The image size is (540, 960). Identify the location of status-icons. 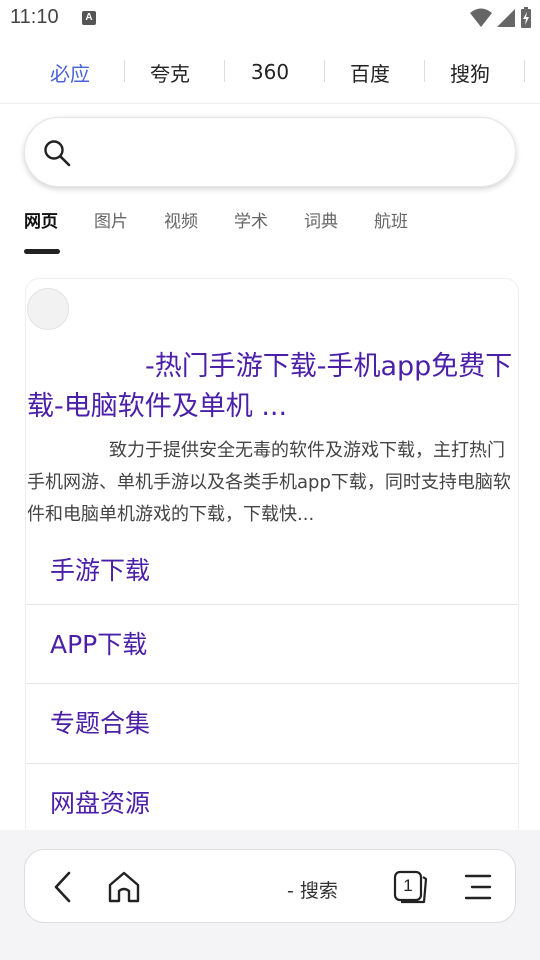
(501, 18).